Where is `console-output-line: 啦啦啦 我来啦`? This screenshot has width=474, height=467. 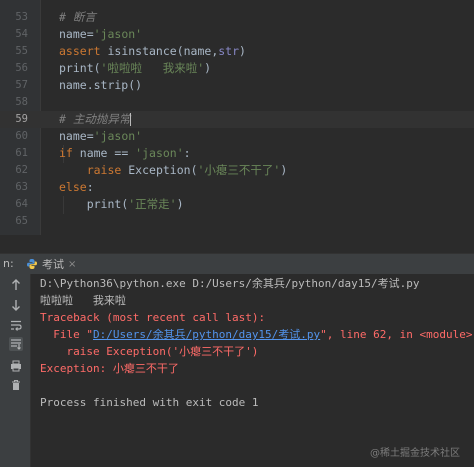 console-output-line: 啦啦啦 我来啦 is located at coordinates (83, 300).